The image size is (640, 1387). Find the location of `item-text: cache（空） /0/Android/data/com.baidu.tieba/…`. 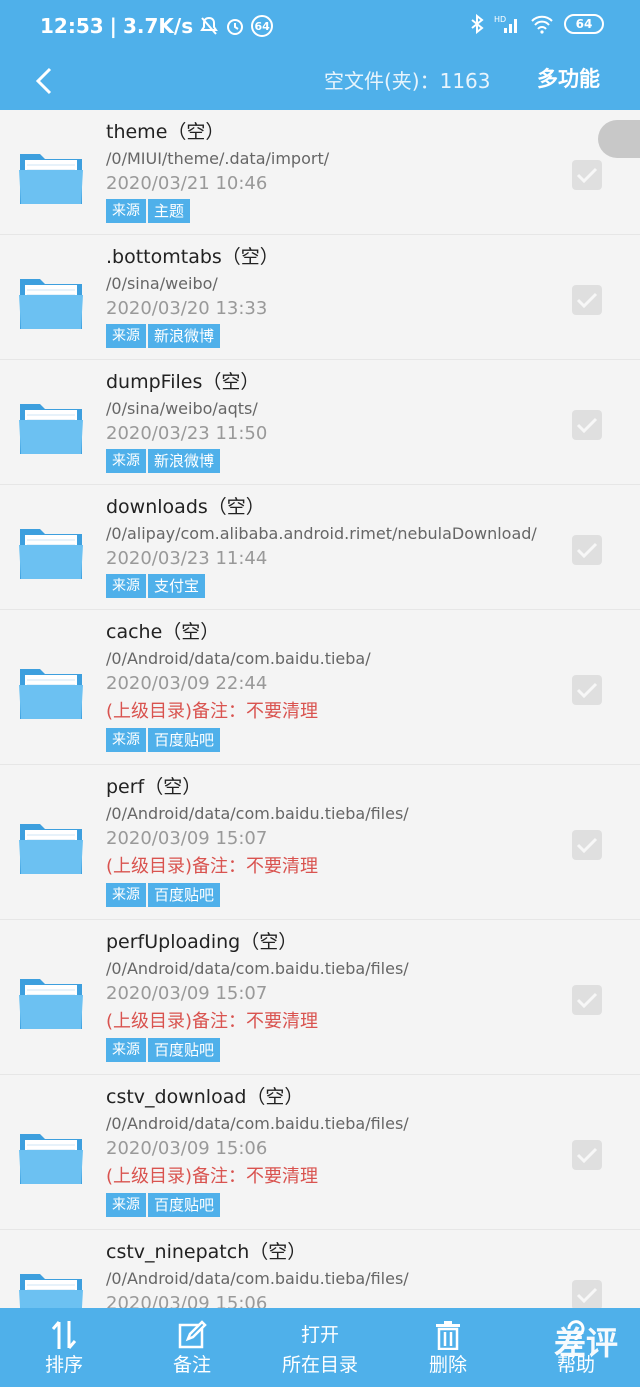

item-text: cache（空） /0/Android/data/com.baidu.tieba/… is located at coordinates (338, 685).